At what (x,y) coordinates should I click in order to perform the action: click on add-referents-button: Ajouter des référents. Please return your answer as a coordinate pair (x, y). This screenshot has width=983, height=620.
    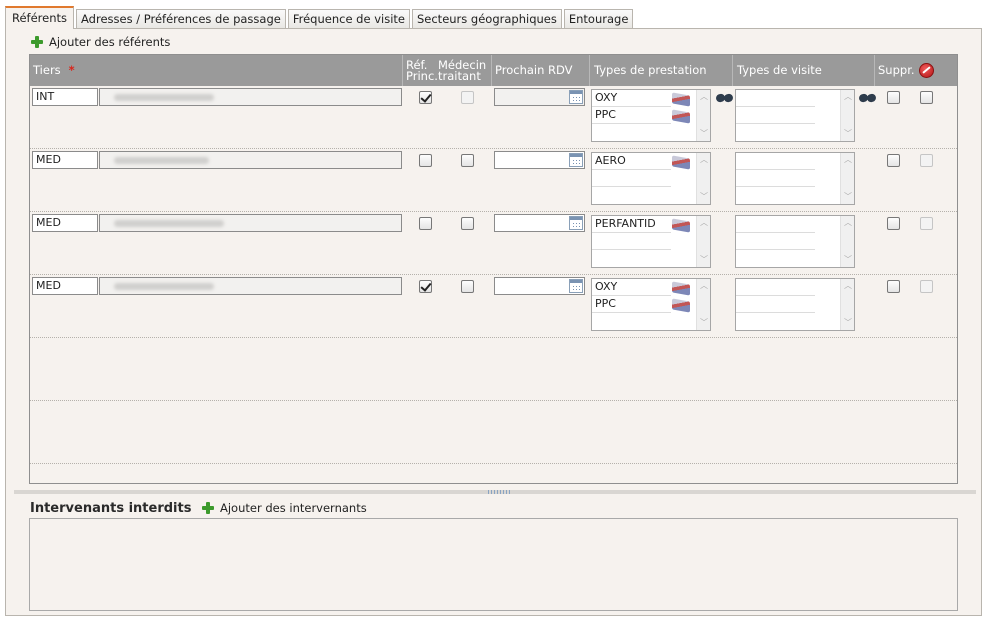
    Looking at the image, I should click on (100, 42).